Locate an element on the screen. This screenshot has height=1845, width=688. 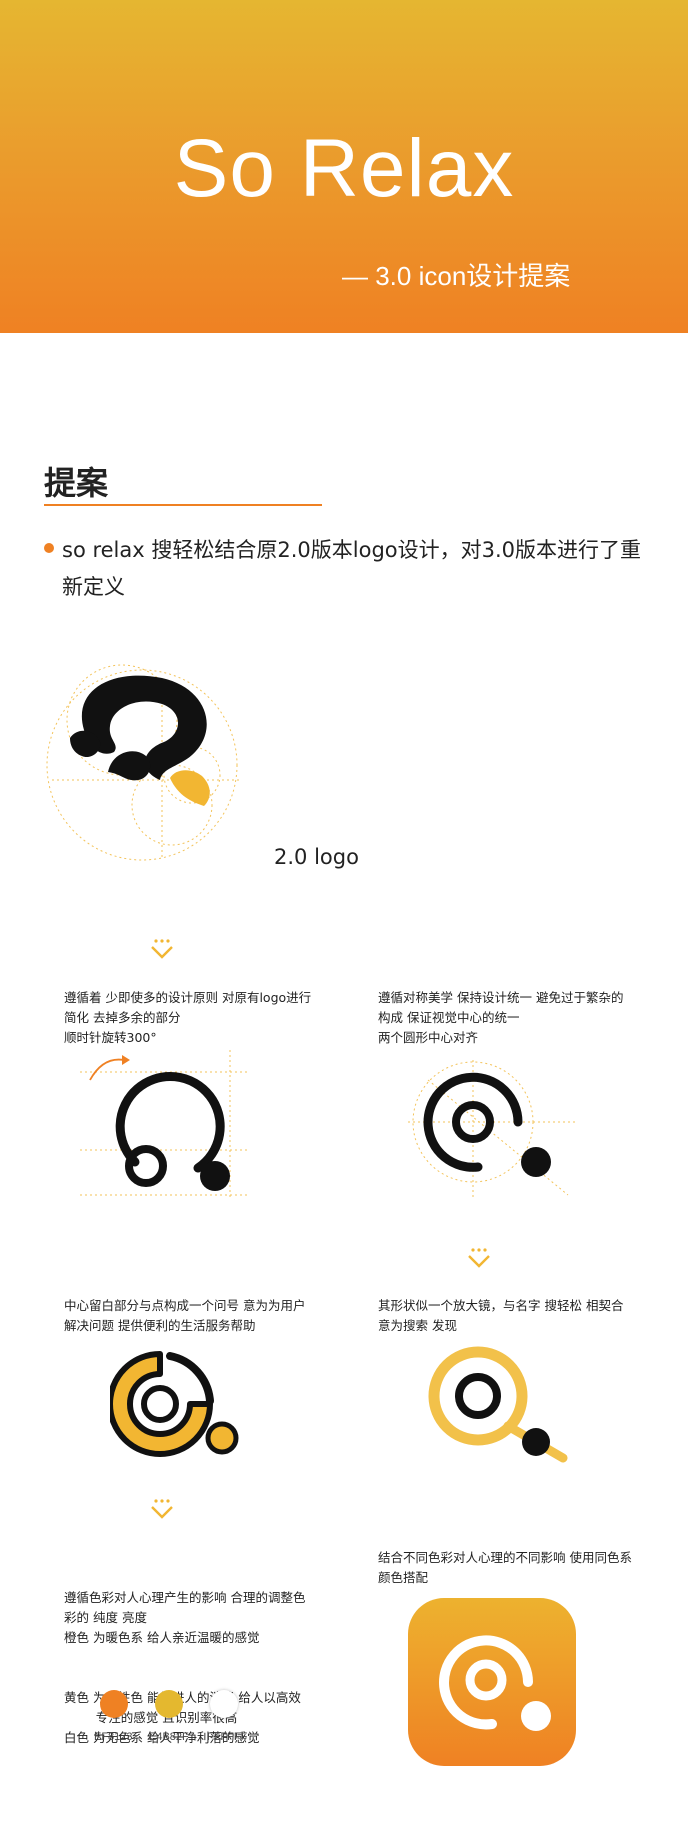
step-1-graphic is located at coordinates (165, 1125).